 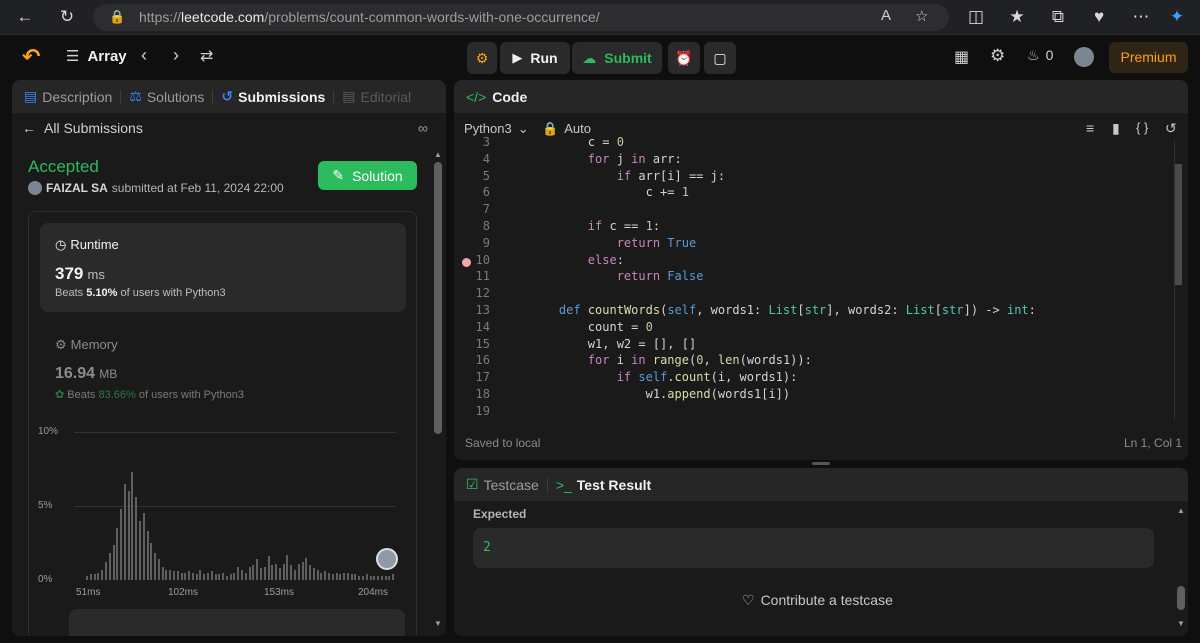 I want to click on code-line: 11 return False, so click(x=814, y=276).